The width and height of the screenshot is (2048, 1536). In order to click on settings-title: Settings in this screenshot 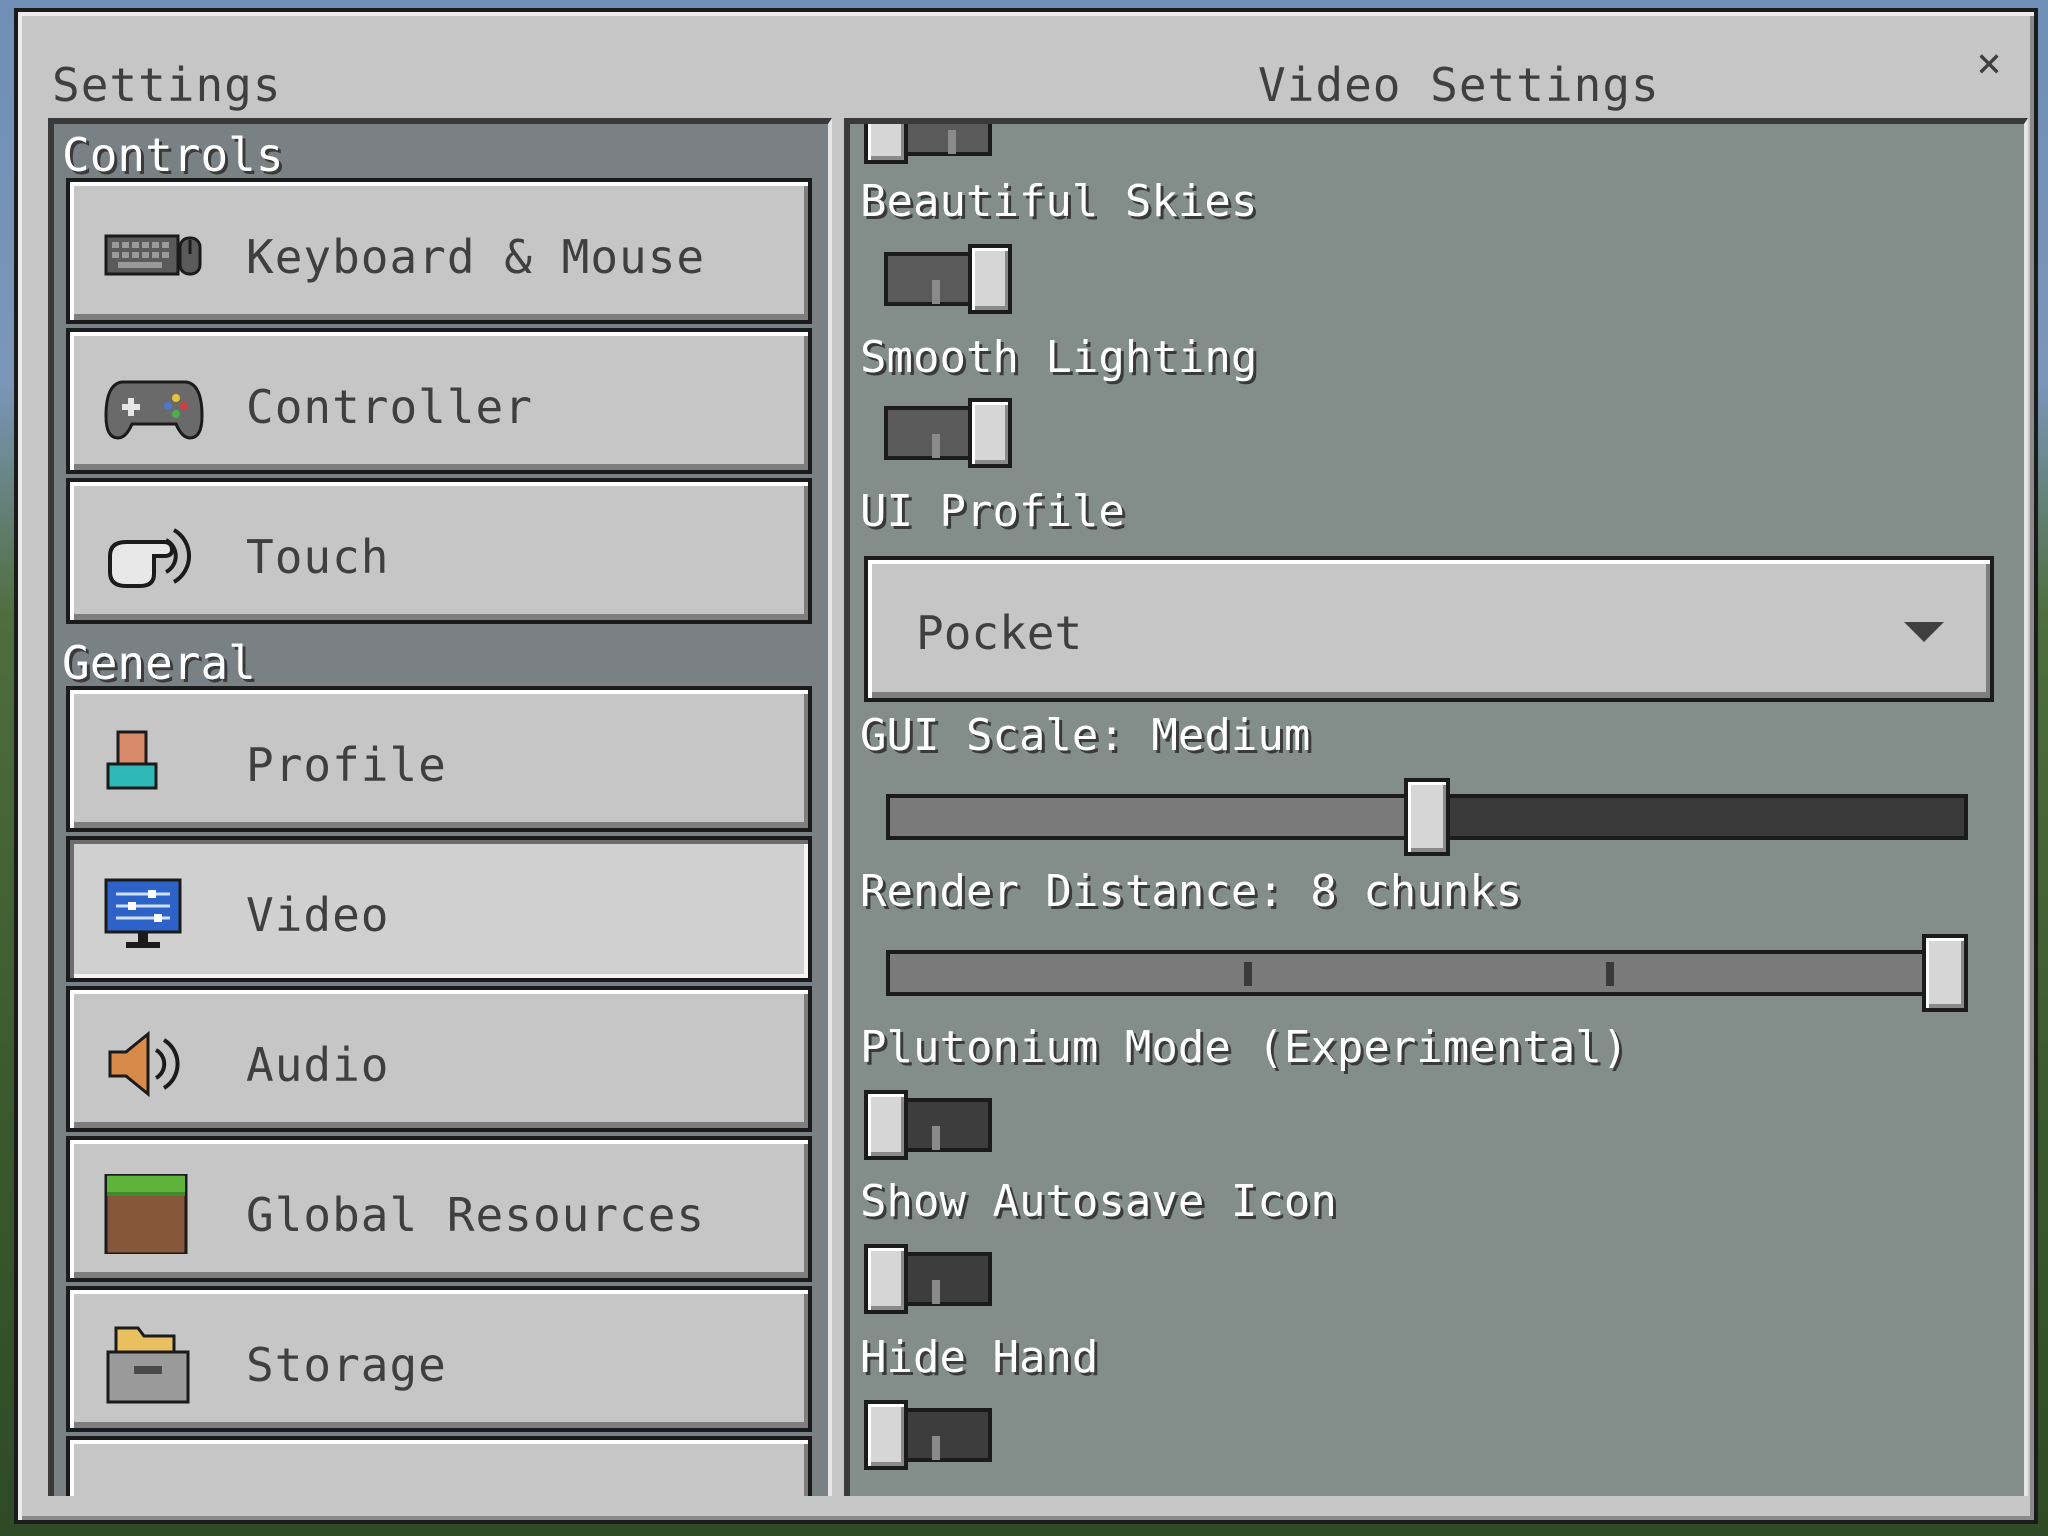, I will do `click(167, 85)`.